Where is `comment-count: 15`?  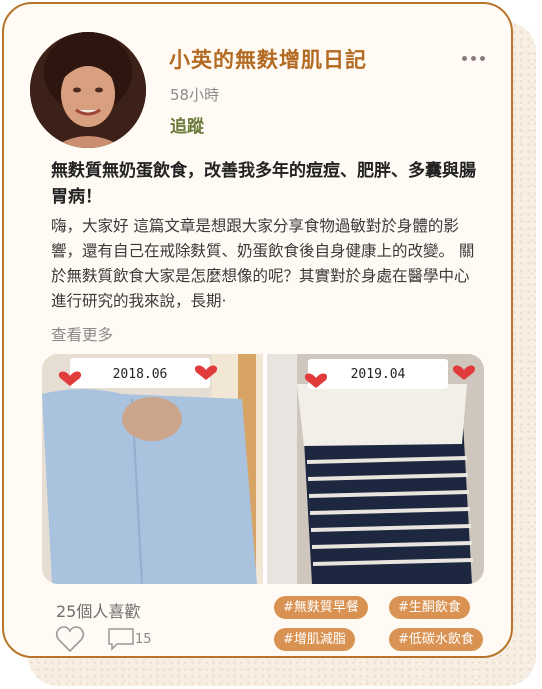
comment-count: 15 is located at coordinates (143, 639).